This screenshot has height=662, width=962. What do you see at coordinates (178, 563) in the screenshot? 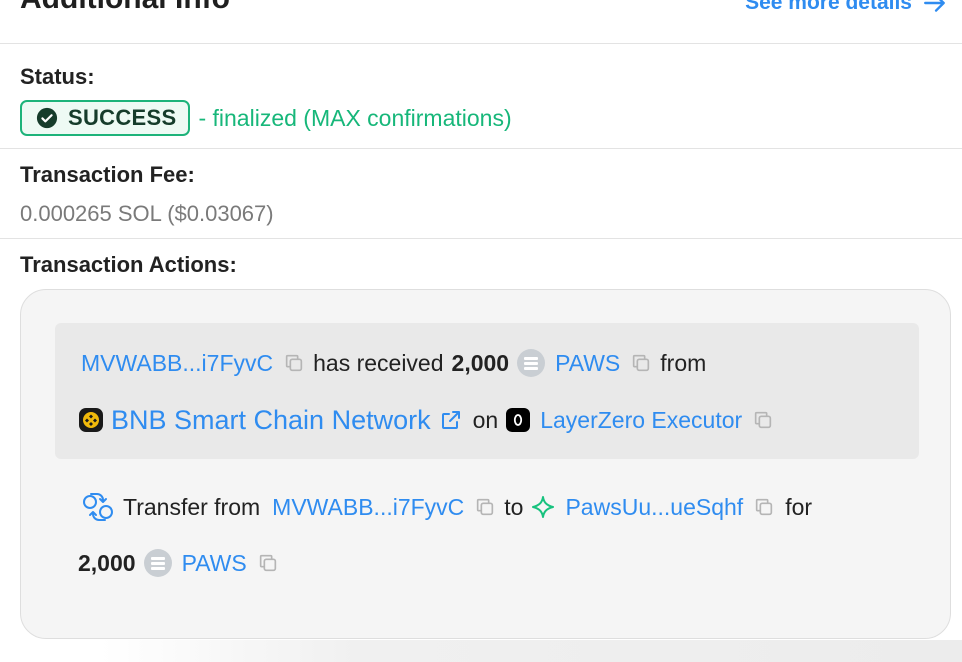
I see `transfer-line-2: 2,000 PAWS` at bounding box center [178, 563].